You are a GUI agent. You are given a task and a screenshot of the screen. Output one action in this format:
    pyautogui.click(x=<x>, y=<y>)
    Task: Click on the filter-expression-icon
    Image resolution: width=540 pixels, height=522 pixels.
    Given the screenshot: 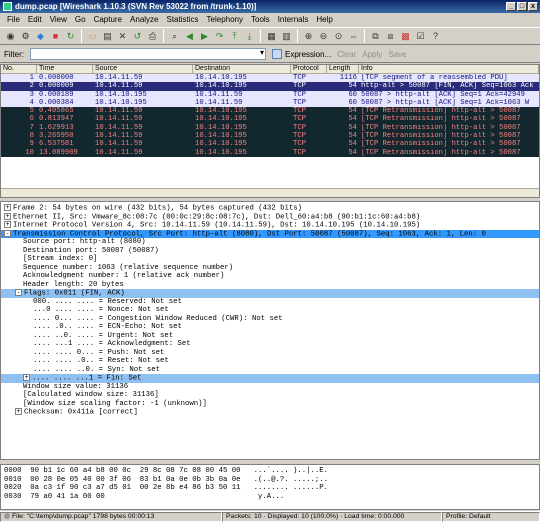 What is the action you would take?
    pyautogui.click(x=277, y=54)
    